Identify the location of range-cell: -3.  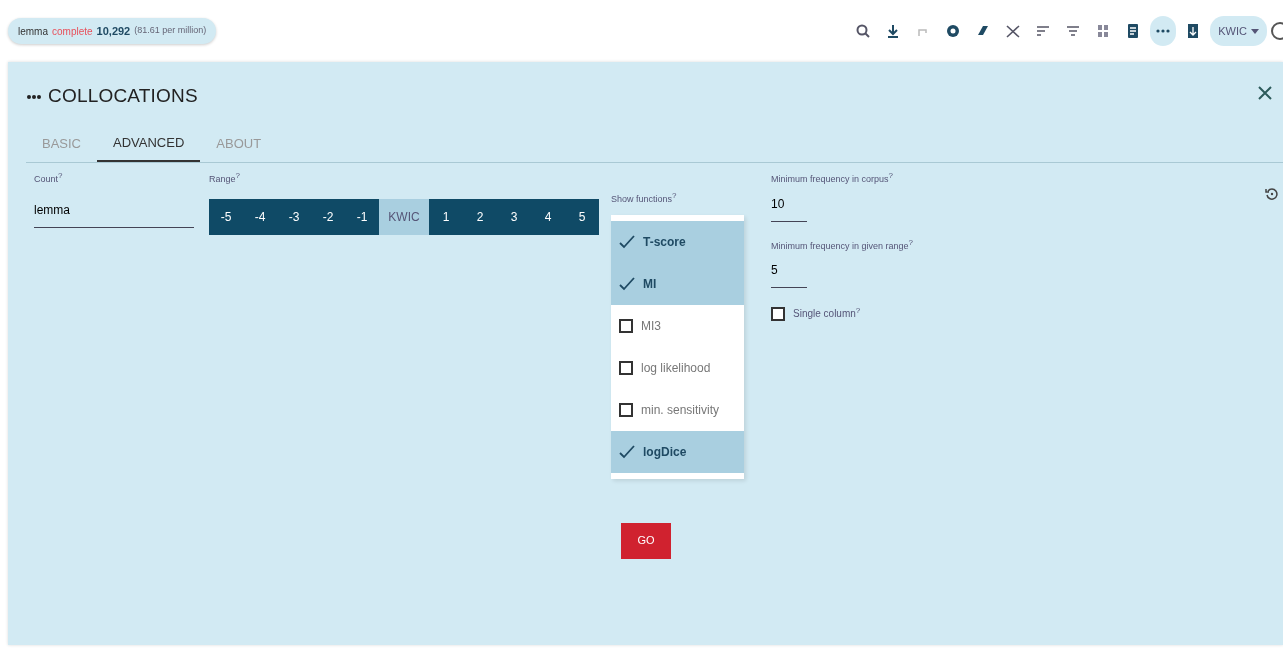
(294, 216).